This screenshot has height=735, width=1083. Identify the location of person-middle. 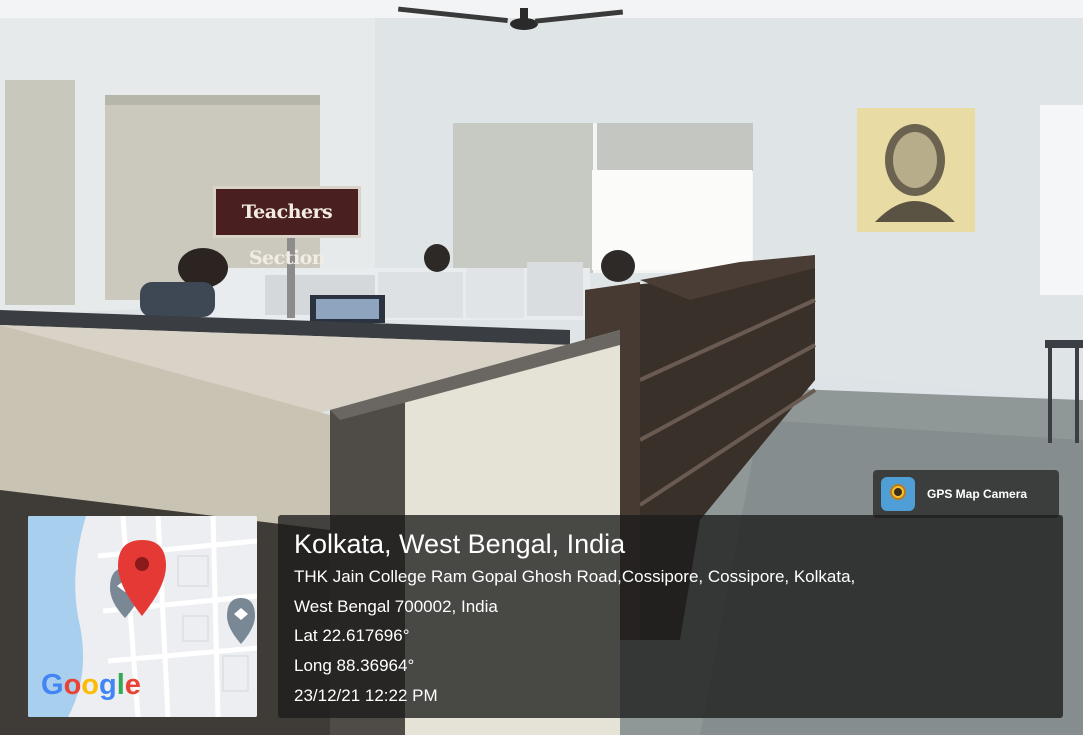
(437, 258).